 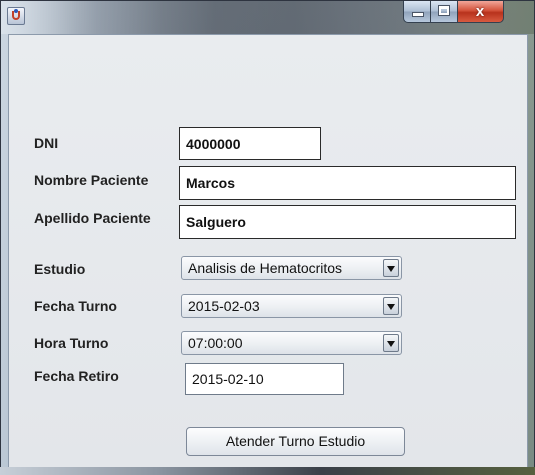 I want to click on close-button: x, so click(x=481, y=12).